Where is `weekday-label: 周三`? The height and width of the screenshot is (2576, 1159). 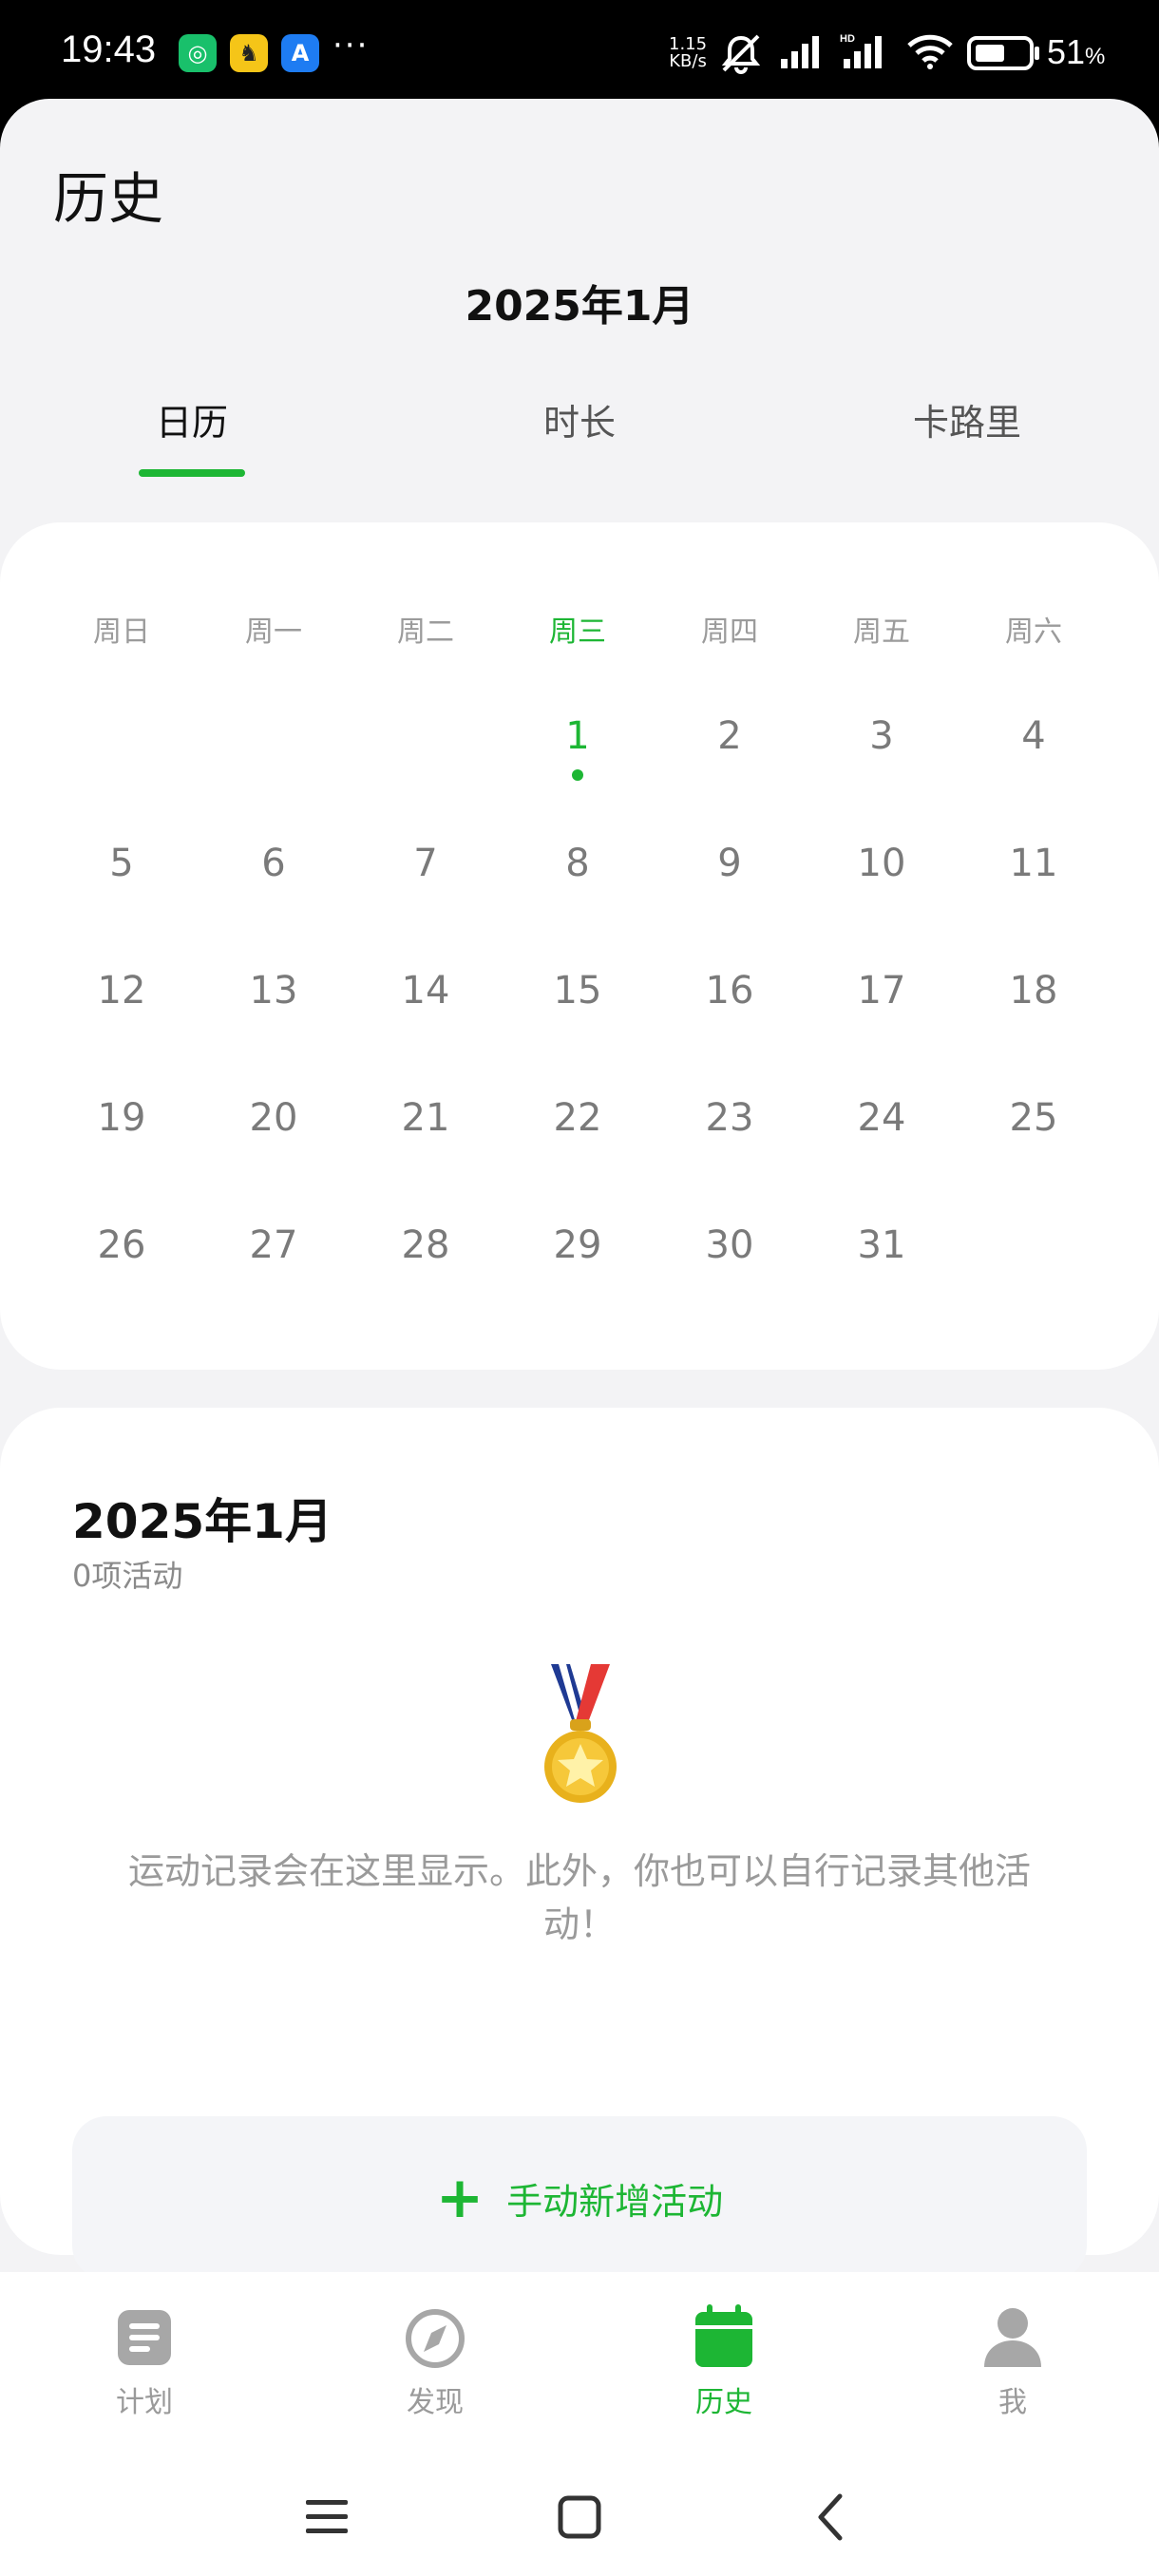 weekday-label: 周三 is located at coordinates (577, 632).